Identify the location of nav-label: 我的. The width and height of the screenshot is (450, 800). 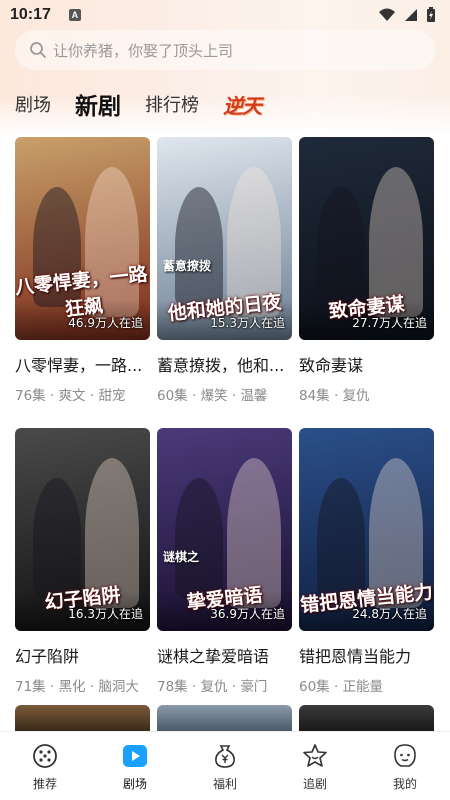
(404, 784).